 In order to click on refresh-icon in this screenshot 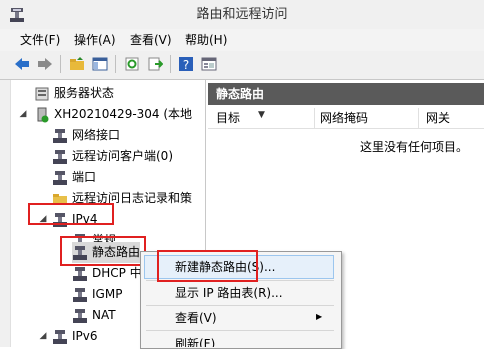, I will do `click(132, 64)`.